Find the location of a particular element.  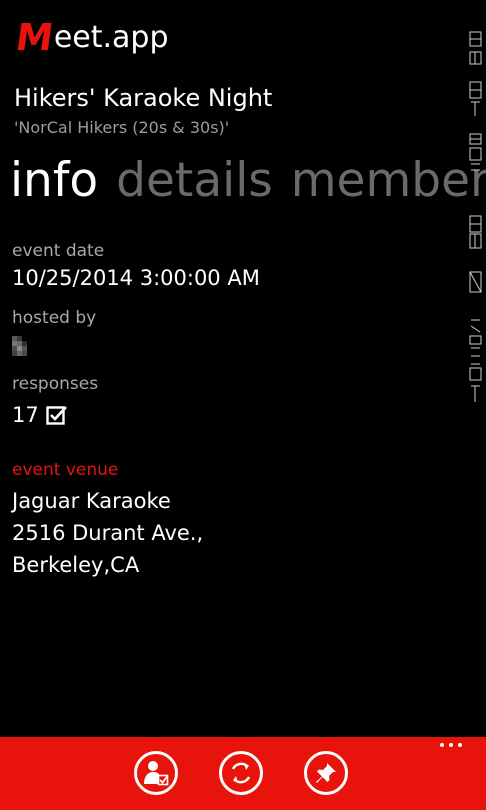

refresh-icon is located at coordinates (241, 773).